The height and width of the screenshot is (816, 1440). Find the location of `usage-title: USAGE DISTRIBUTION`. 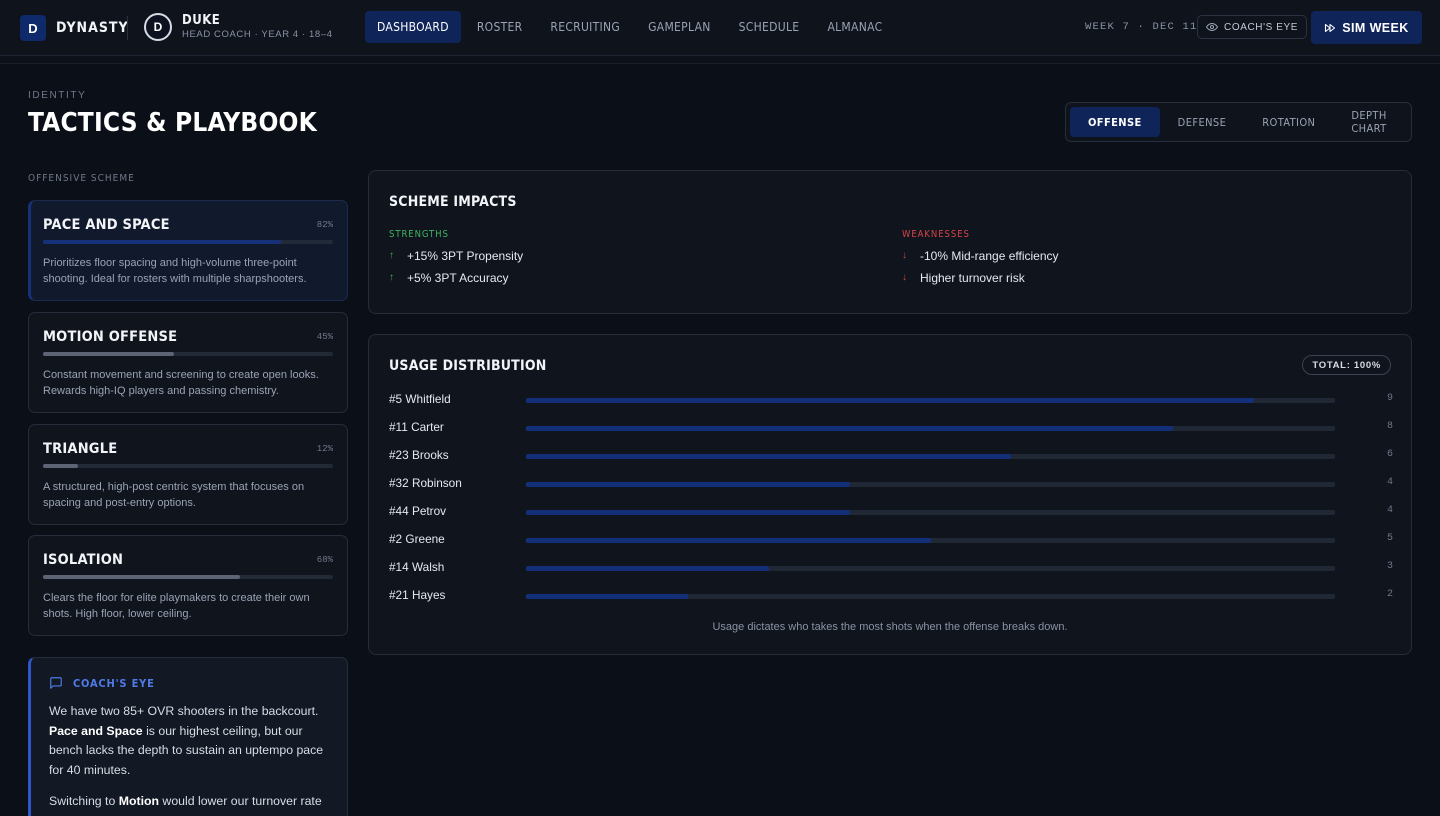

usage-title: USAGE DISTRIBUTION is located at coordinates (468, 366).